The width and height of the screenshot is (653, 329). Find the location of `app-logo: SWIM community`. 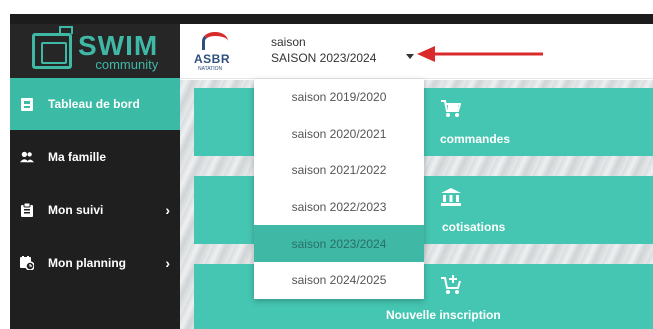

app-logo: SWIM community is located at coordinates (95, 51).